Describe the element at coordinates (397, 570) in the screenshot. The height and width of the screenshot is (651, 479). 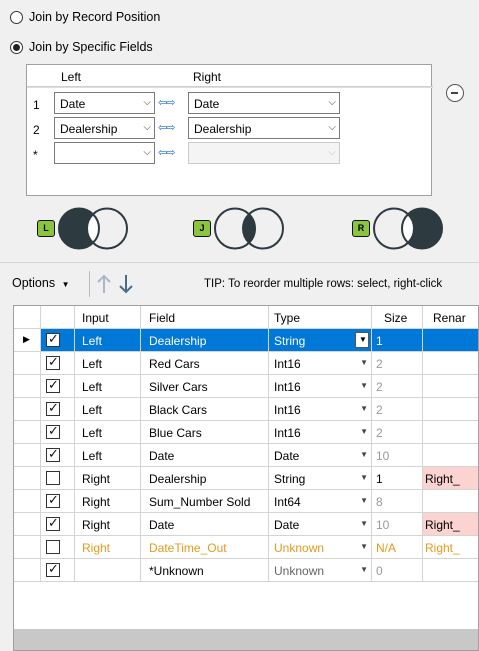
I see `size-cell: 0` at that location.